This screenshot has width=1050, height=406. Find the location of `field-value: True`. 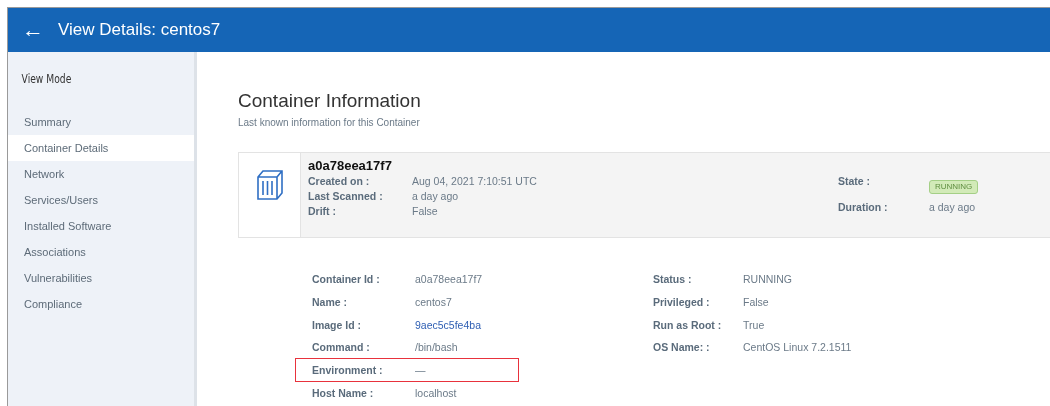

field-value: True is located at coordinates (754, 324).